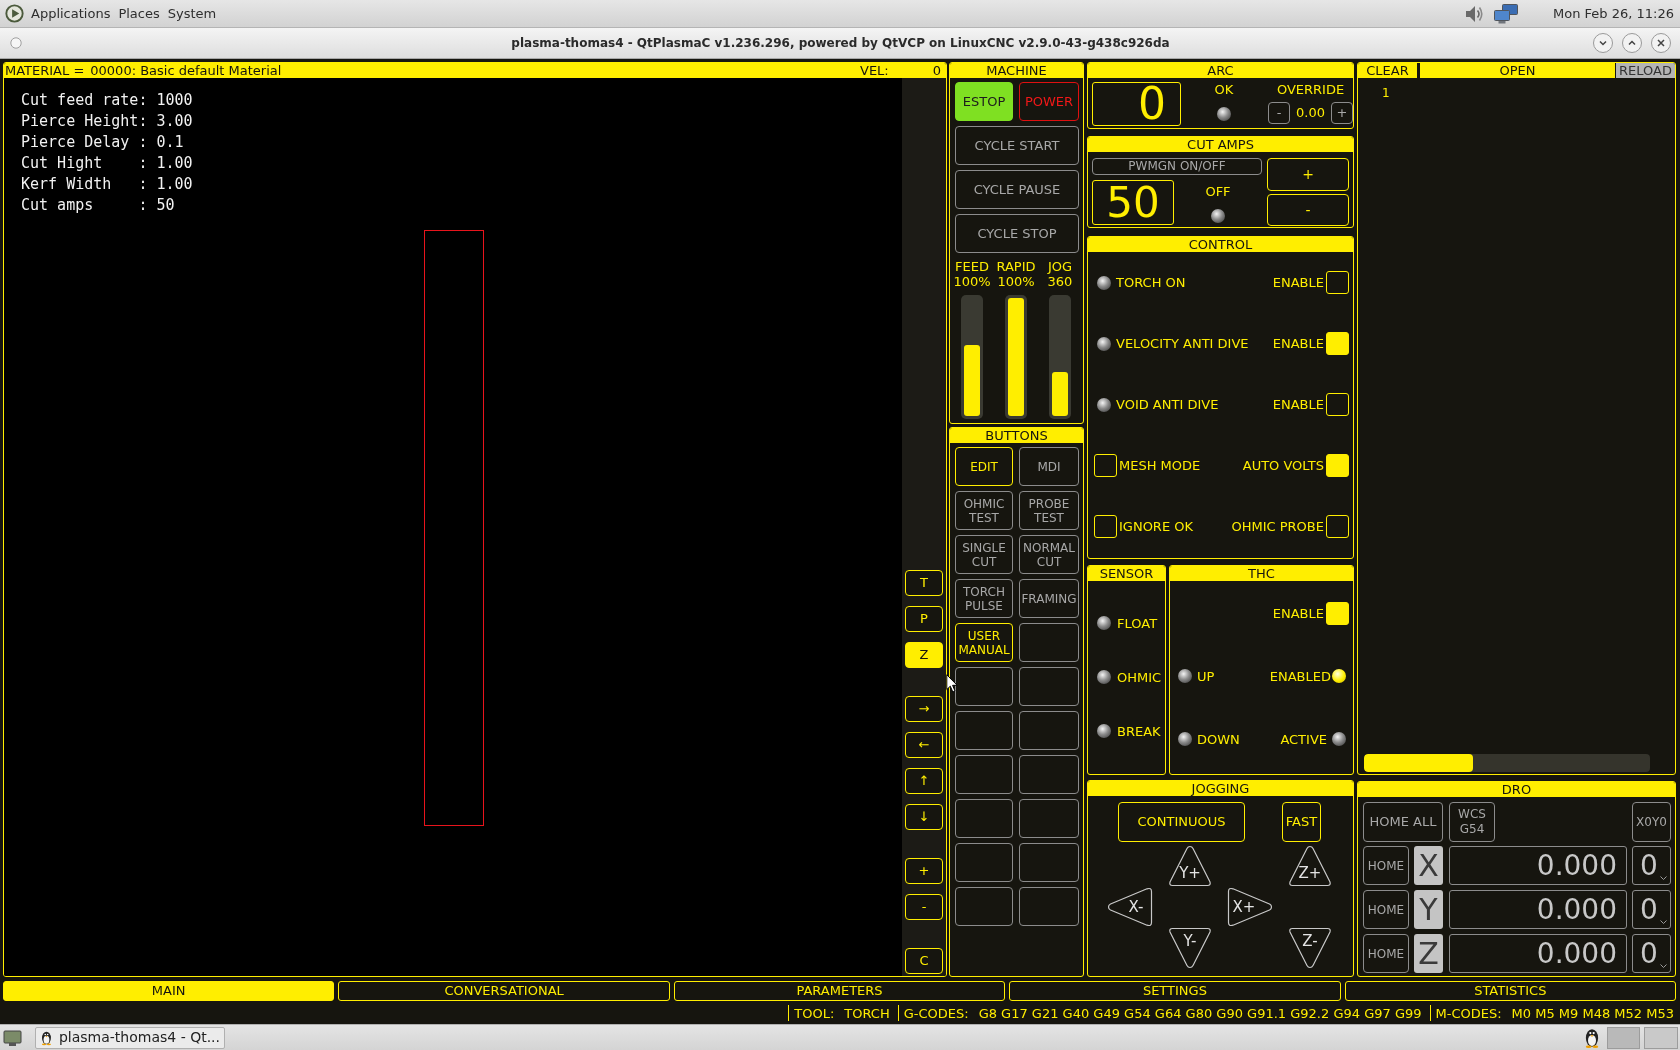 This screenshot has width=1680, height=1050. What do you see at coordinates (12, 1037) in the screenshot?
I see `desktop-icon` at bounding box center [12, 1037].